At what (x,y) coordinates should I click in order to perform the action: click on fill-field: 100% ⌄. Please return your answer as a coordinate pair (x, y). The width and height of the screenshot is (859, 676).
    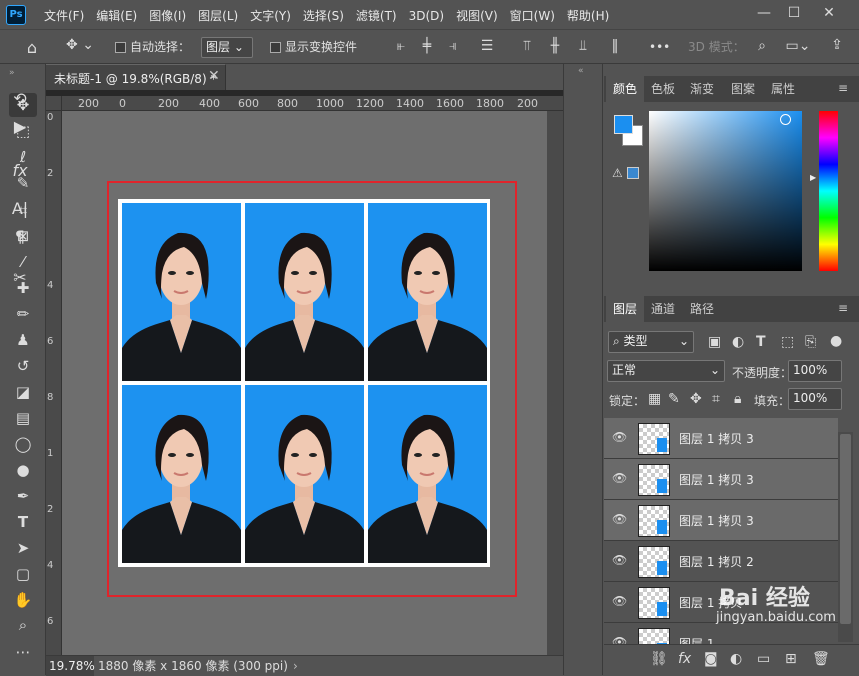
    Looking at the image, I should click on (815, 406).